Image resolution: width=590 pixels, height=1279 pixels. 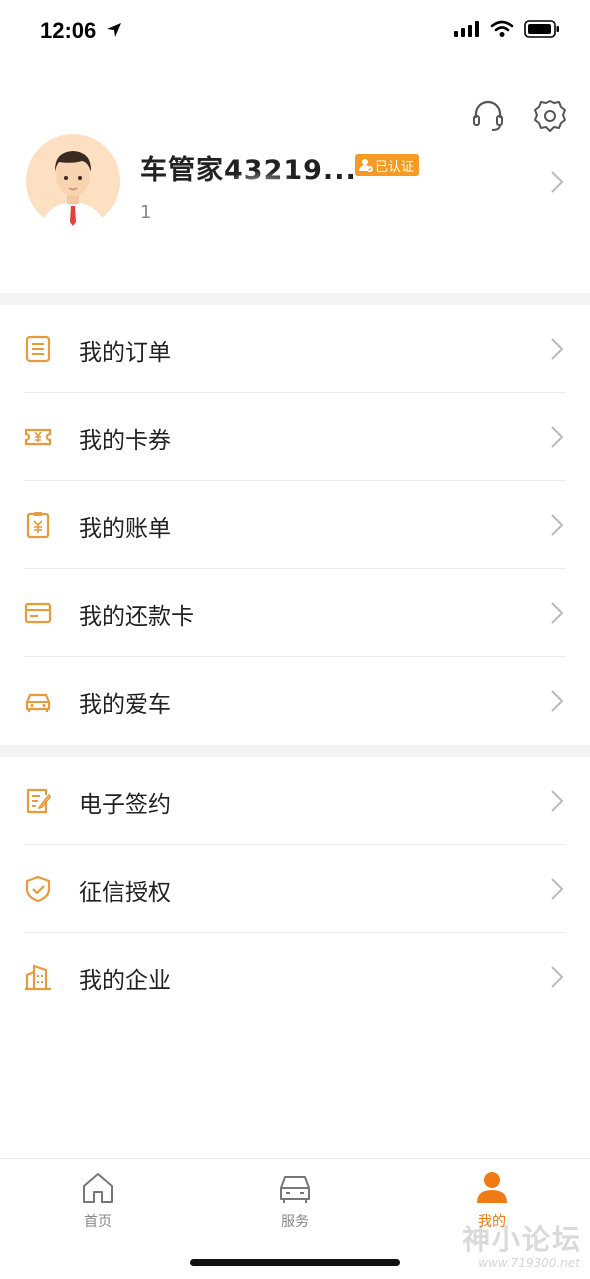 I want to click on e-sign-icon, so click(x=38, y=801).